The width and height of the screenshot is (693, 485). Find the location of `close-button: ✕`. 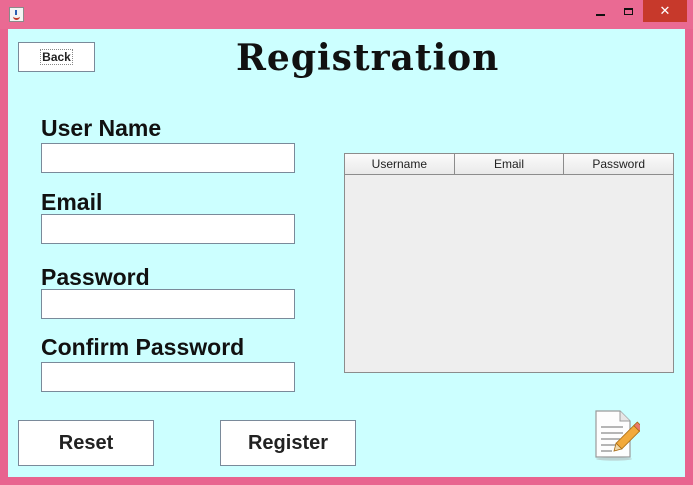

close-button: ✕ is located at coordinates (665, 11).